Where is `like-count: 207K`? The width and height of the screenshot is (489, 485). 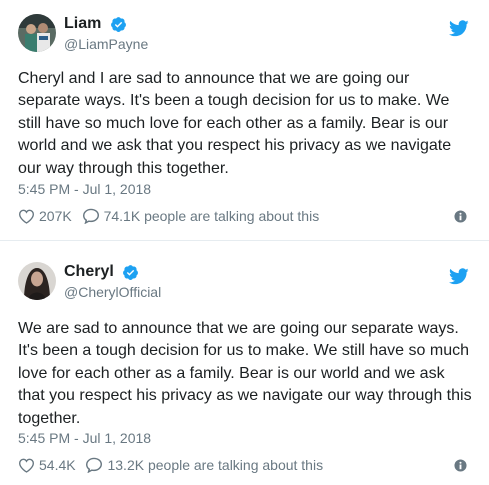 like-count: 207K is located at coordinates (55, 216).